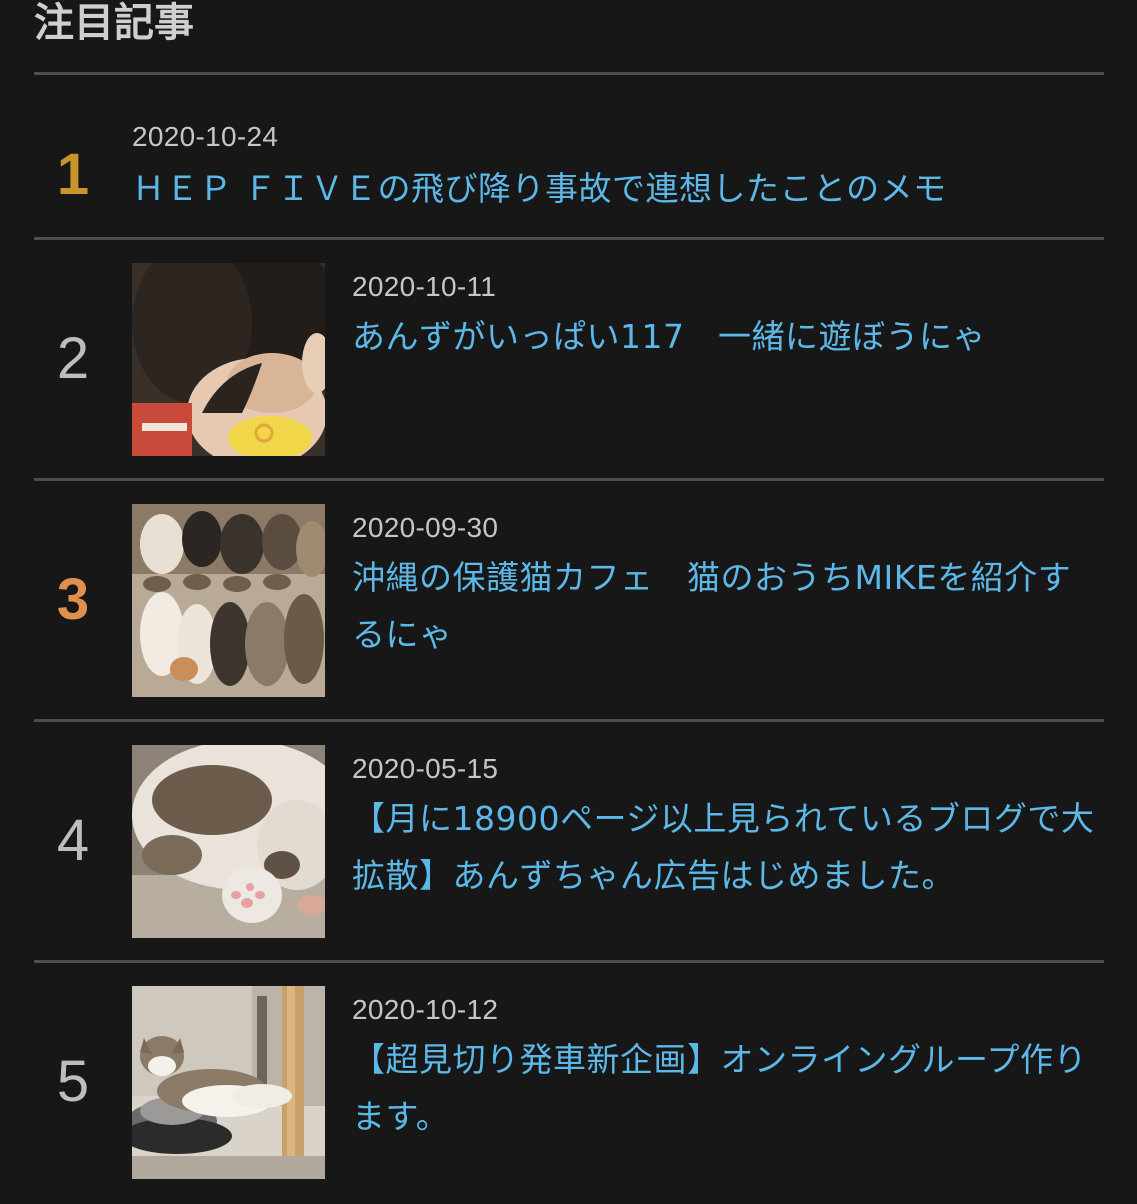 This screenshot has width=1137, height=1204. I want to click on article-meta: 2020-10-11 あんずがいっぱい117 一緒に遊ぼうにゃ, so click(728, 317).